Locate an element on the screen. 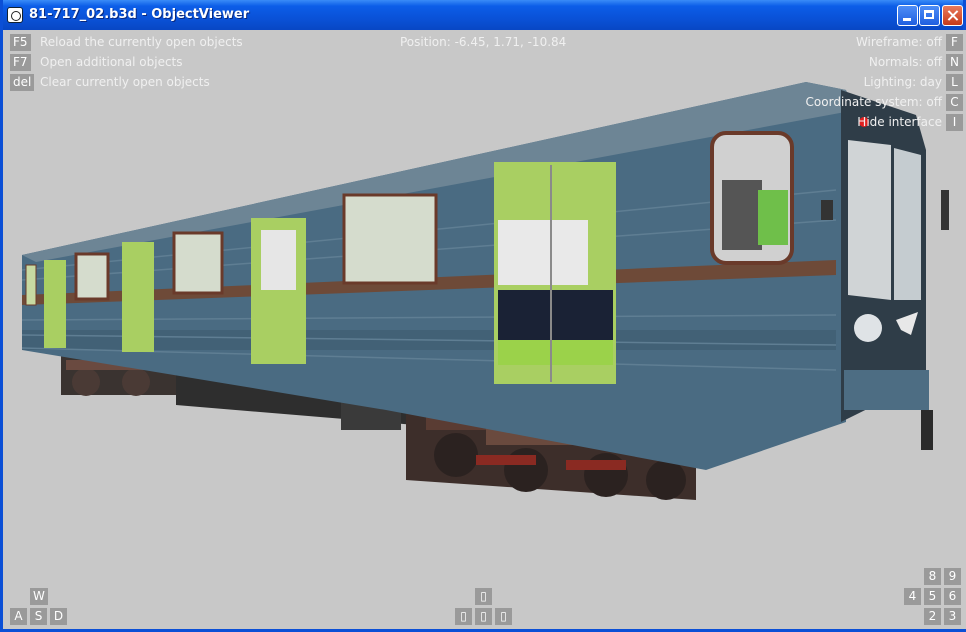  key-l: L is located at coordinates (954, 82).